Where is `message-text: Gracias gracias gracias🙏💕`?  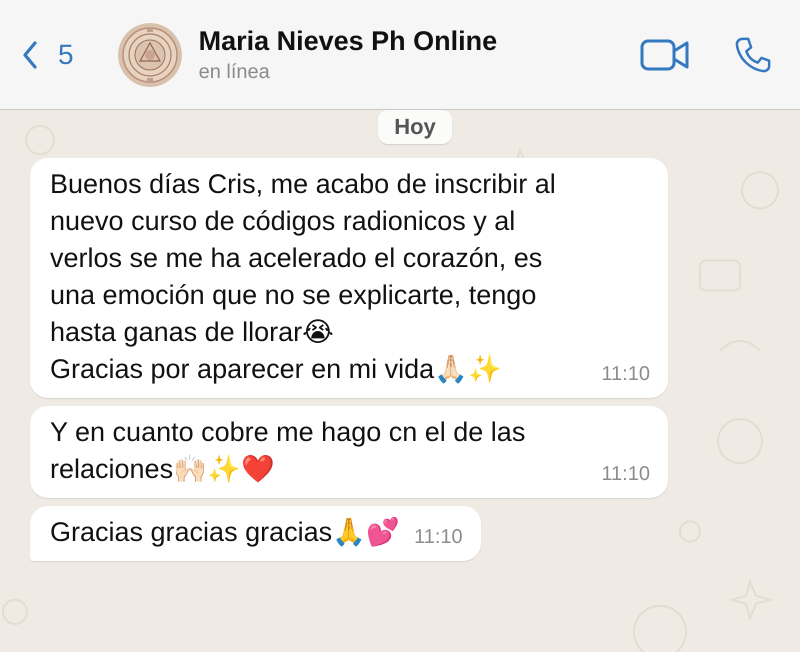
message-text: Gracias gracias gracias🙏💕 is located at coordinates (225, 532).